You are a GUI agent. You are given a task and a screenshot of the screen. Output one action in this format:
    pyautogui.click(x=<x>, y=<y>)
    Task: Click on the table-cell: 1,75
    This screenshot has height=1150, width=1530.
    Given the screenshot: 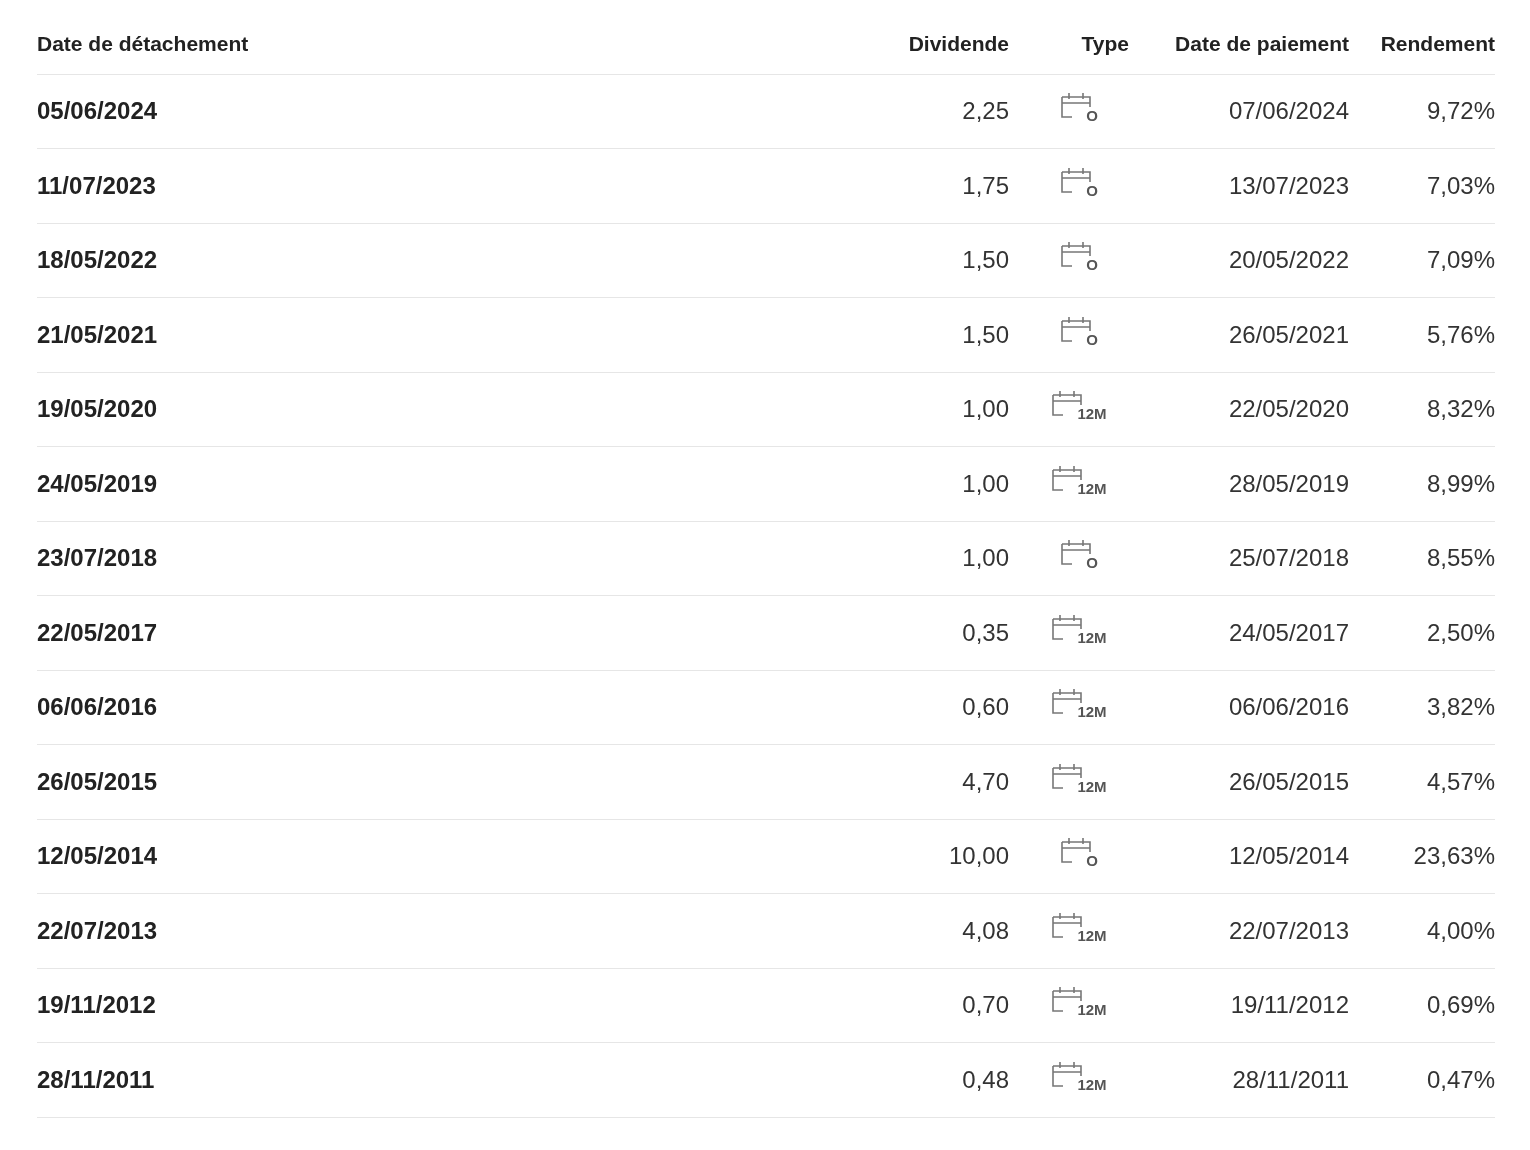 What is the action you would take?
    pyautogui.click(x=985, y=185)
    